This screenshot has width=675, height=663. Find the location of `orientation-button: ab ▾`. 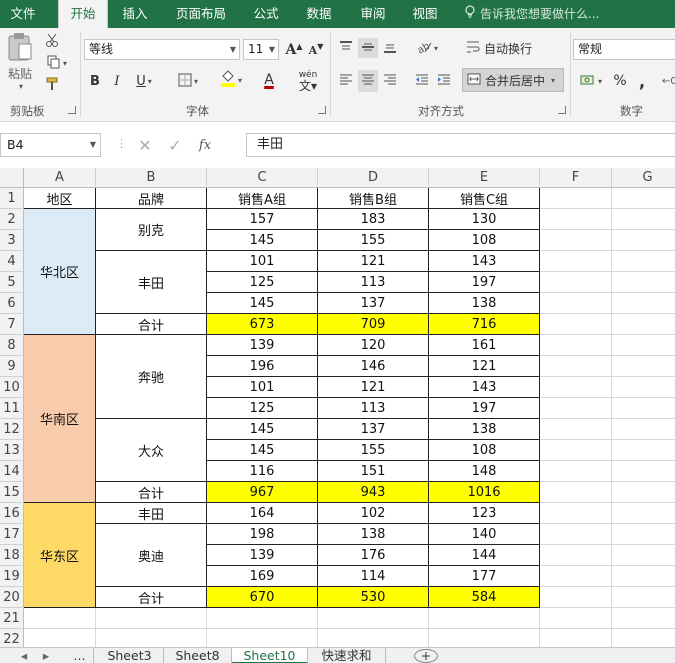

orientation-button: ab ▾ is located at coordinates (427, 48).